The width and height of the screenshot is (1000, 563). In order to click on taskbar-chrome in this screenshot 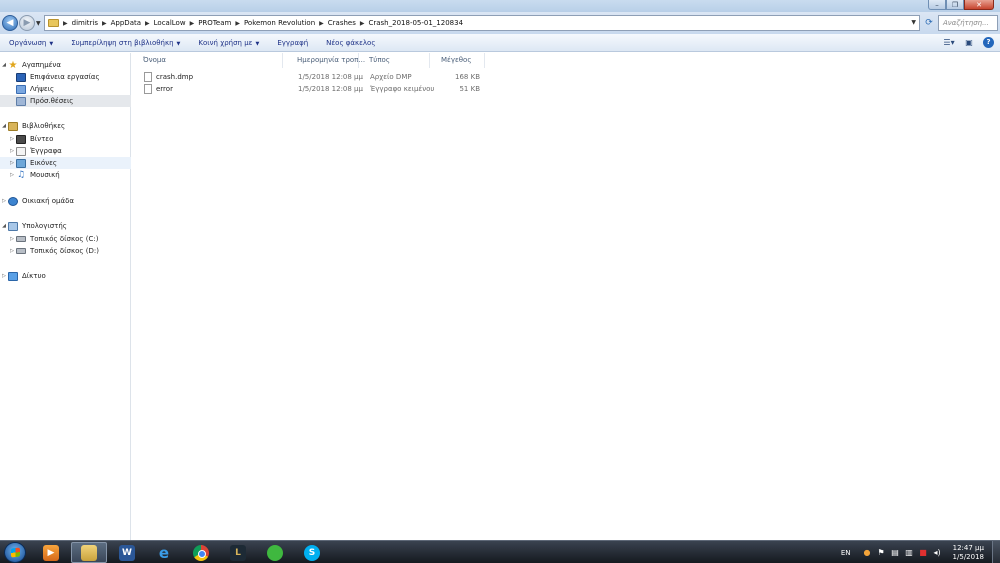, I will do `click(201, 552)`.